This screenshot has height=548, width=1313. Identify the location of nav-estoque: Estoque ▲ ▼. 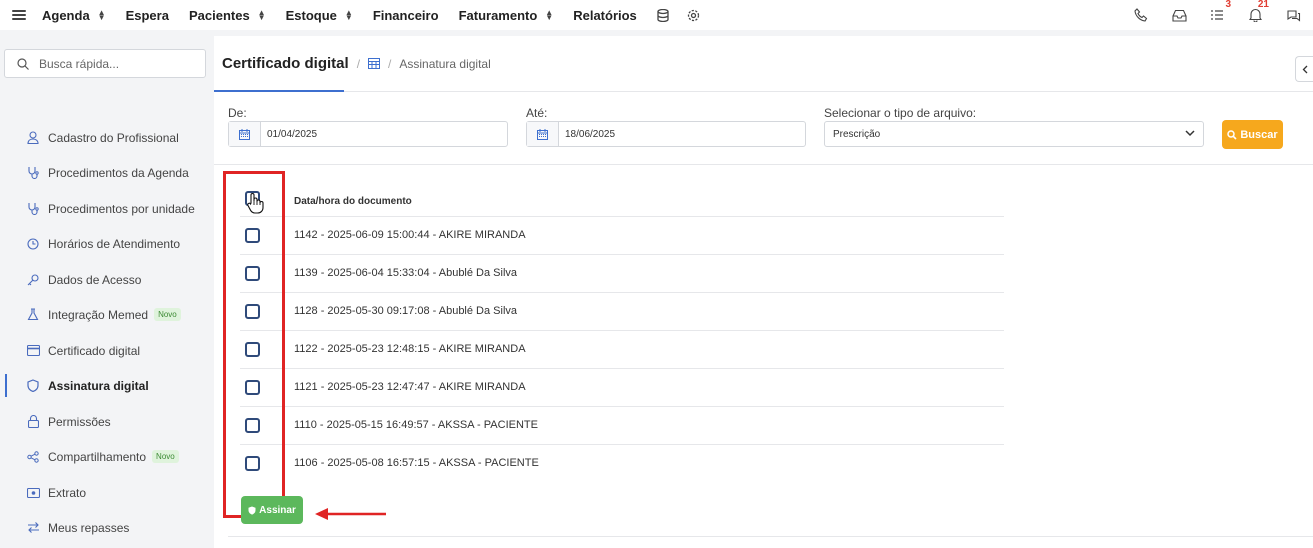
(319, 15).